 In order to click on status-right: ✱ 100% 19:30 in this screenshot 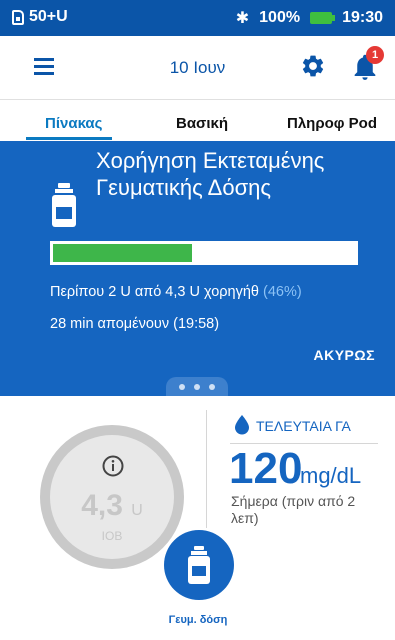, I will do `click(309, 18)`.